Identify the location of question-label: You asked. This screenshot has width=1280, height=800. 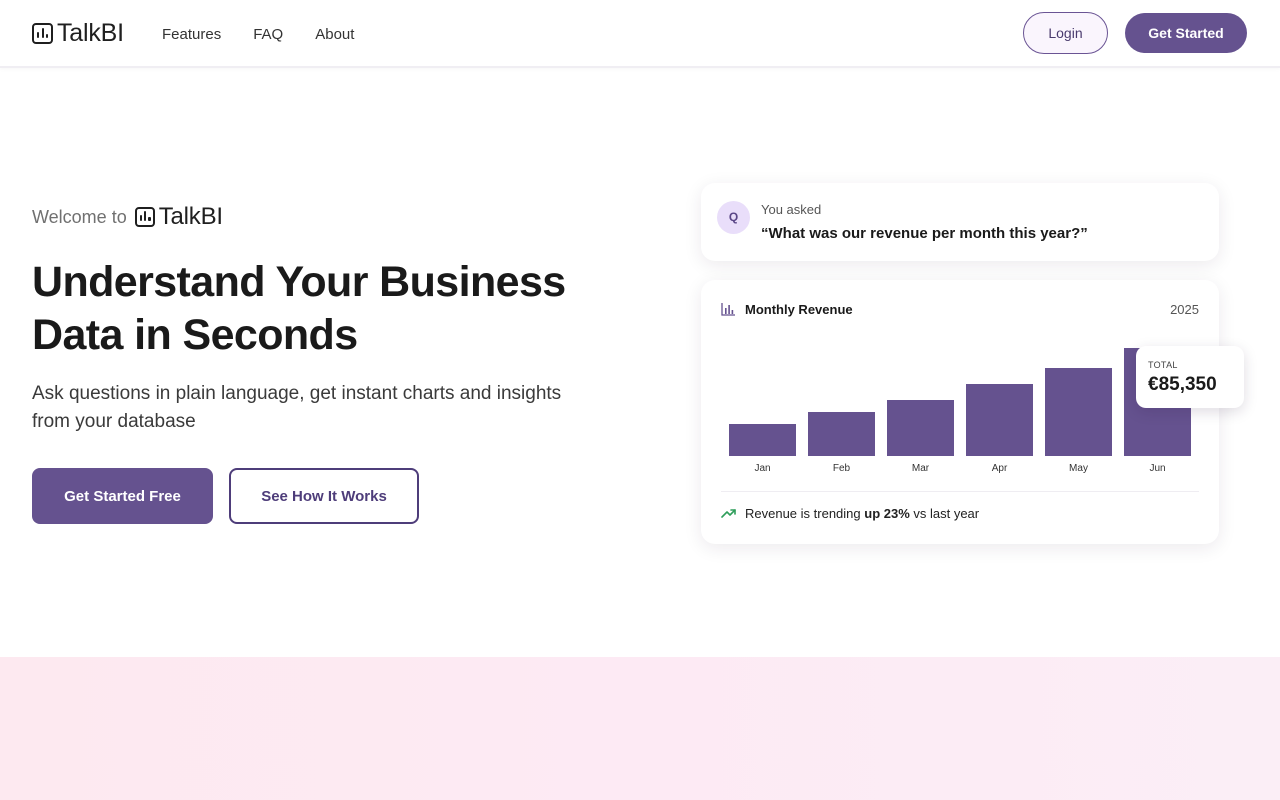
(791, 209).